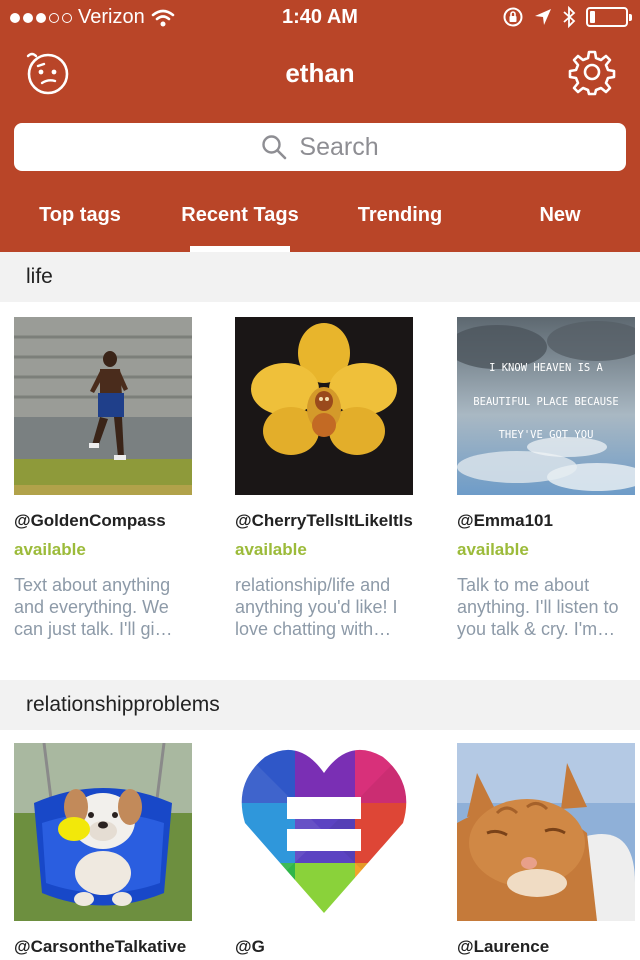 The height and width of the screenshot is (960, 640). Describe the element at coordinates (400, 215) in the screenshot. I see `tab-label: Trending` at that location.